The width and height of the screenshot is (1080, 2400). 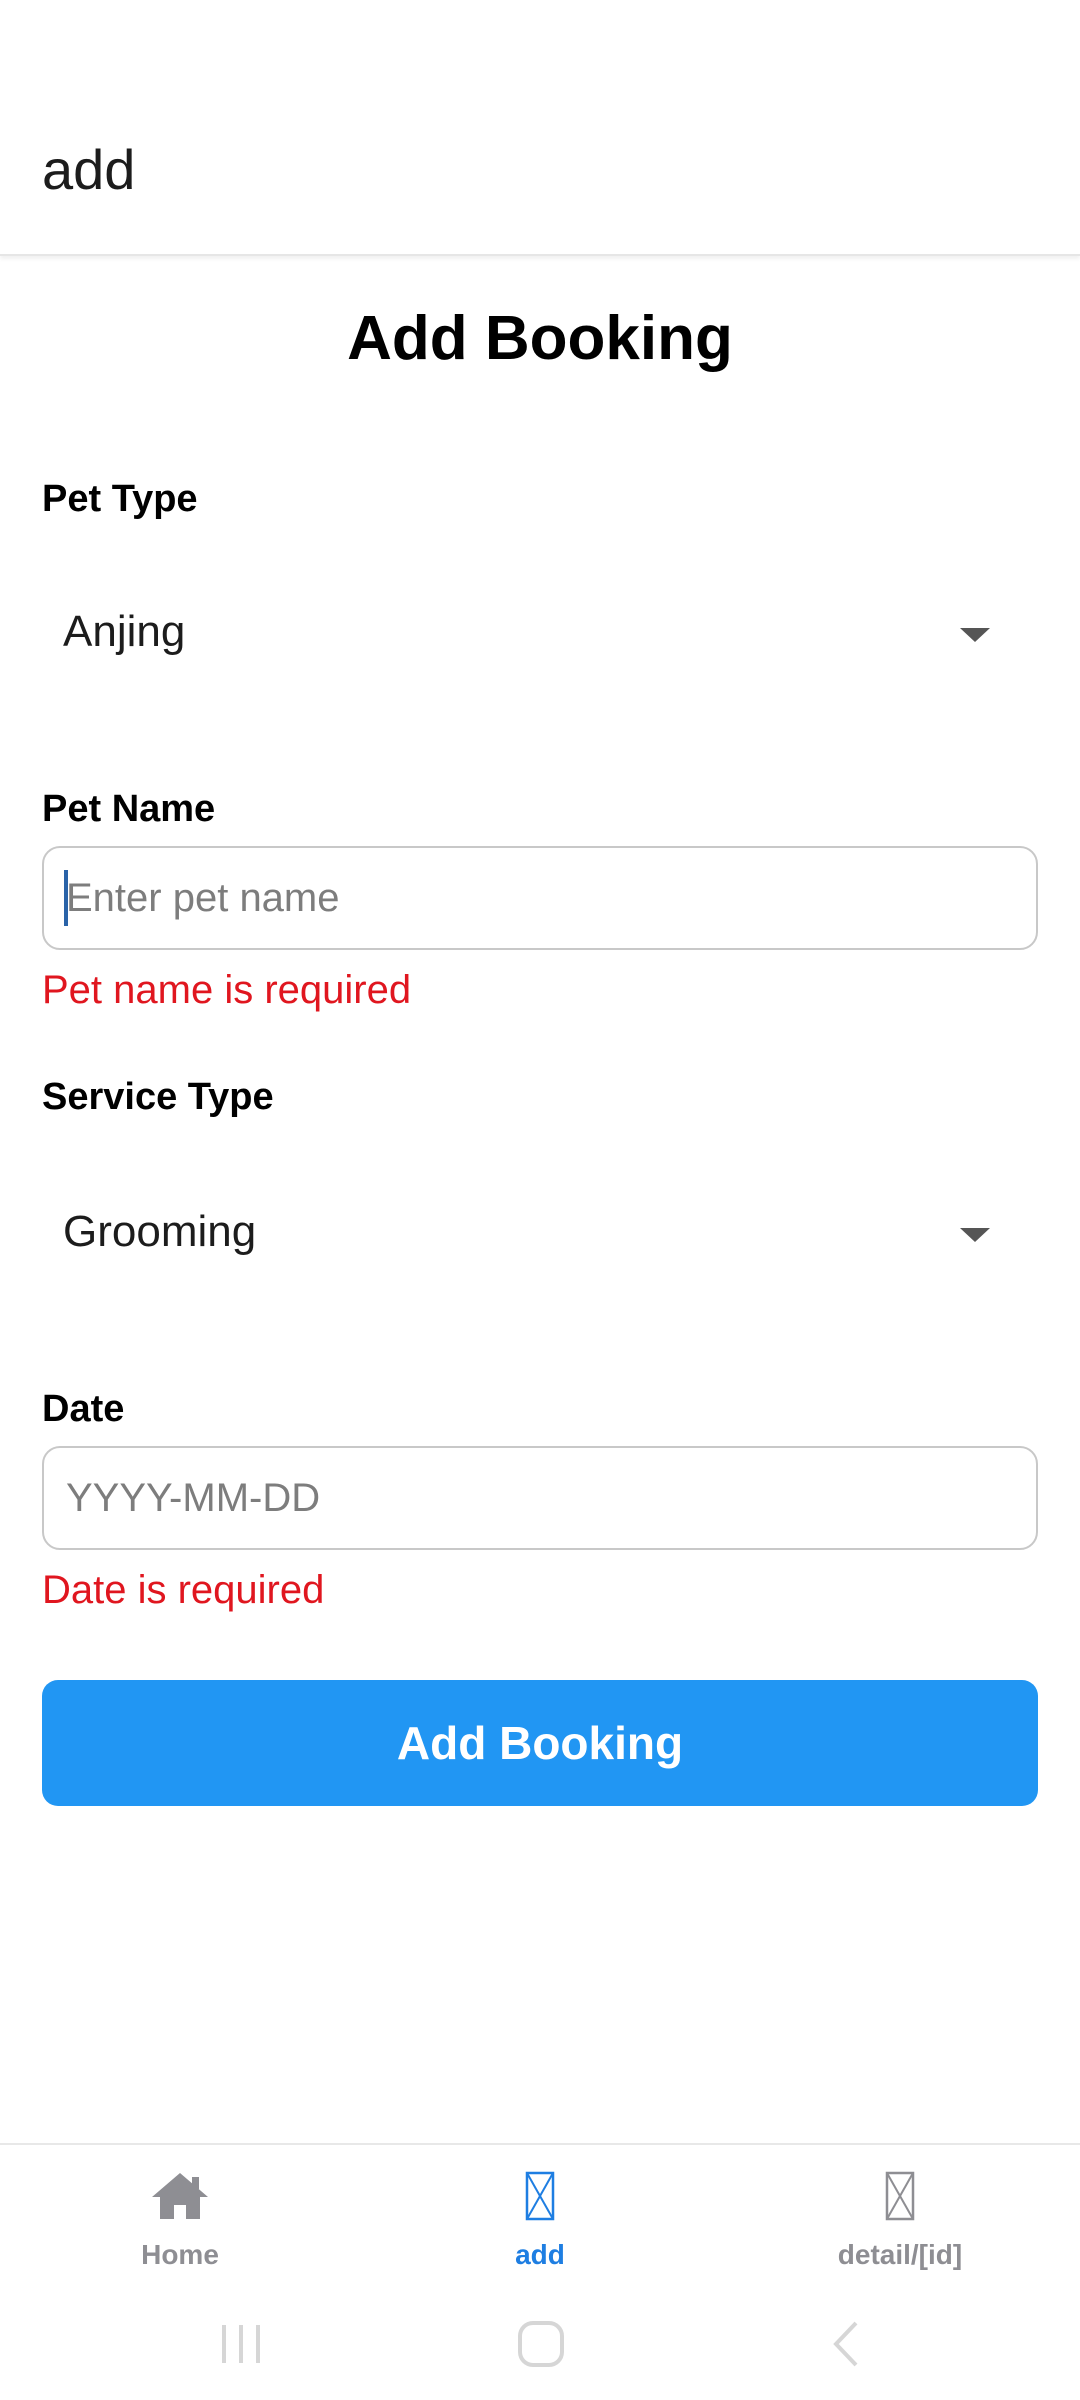 What do you see at coordinates (83, 1409) in the screenshot?
I see `date-label: Date` at bounding box center [83, 1409].